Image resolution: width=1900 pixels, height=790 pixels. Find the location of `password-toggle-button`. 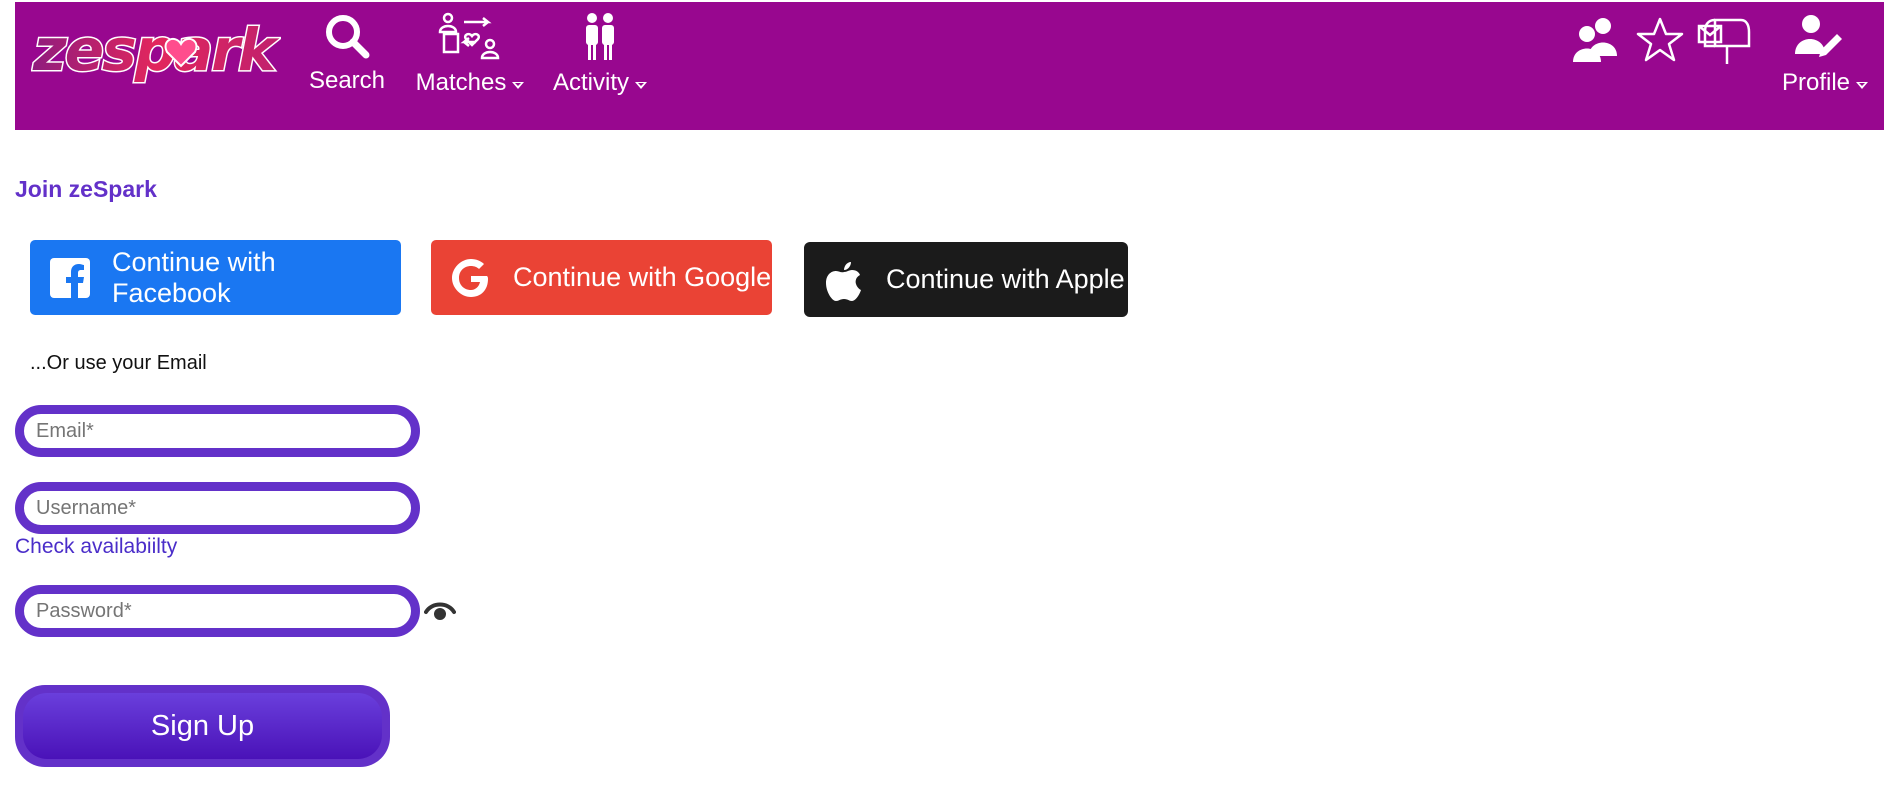

password-toggle-button is located at coordinates (440, 611).